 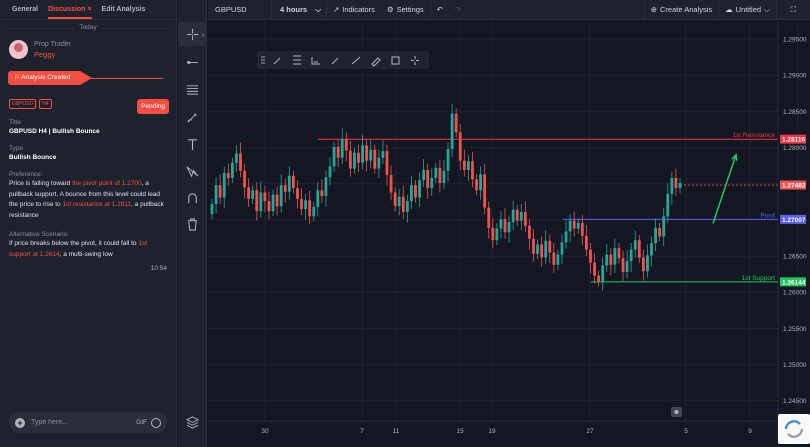 What do you see at coordinates (654, 9) in the screenshot?
I see `plus-circle-icon: ⊕` at bounding box center [654, 9].